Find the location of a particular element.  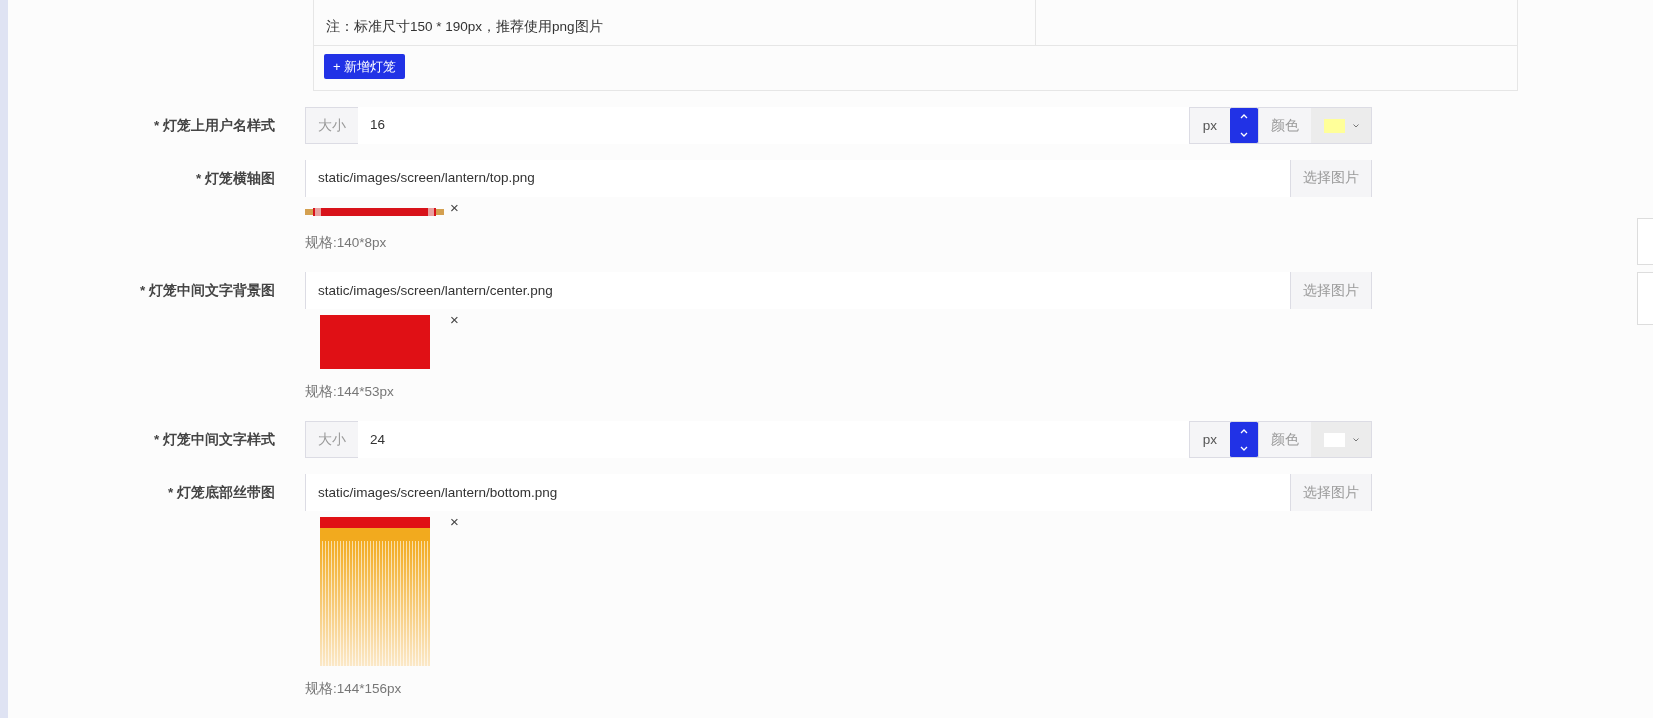

add-lantern-button: + 新增灯笼 is located at coordinates (365, 66).